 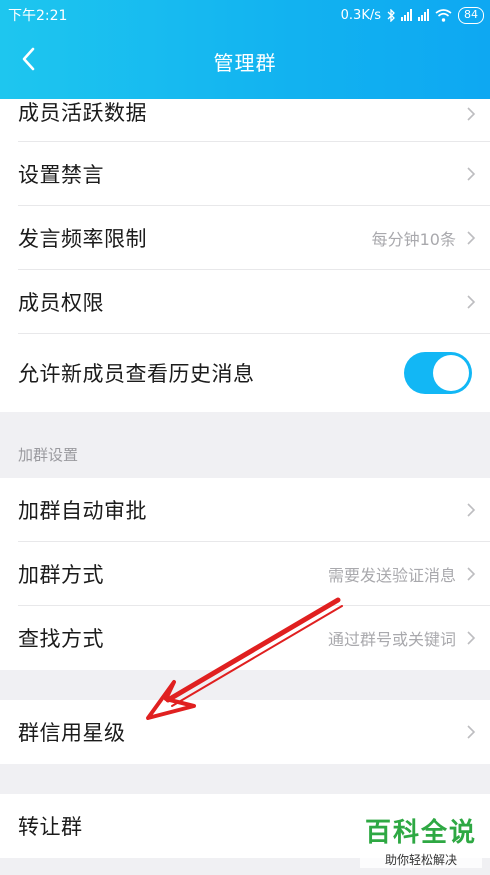 What do you see at coordinates (245, 174) in the screenshot?
I see `row-mute-settings: 设置禁言` at bounding box center [245, 174].